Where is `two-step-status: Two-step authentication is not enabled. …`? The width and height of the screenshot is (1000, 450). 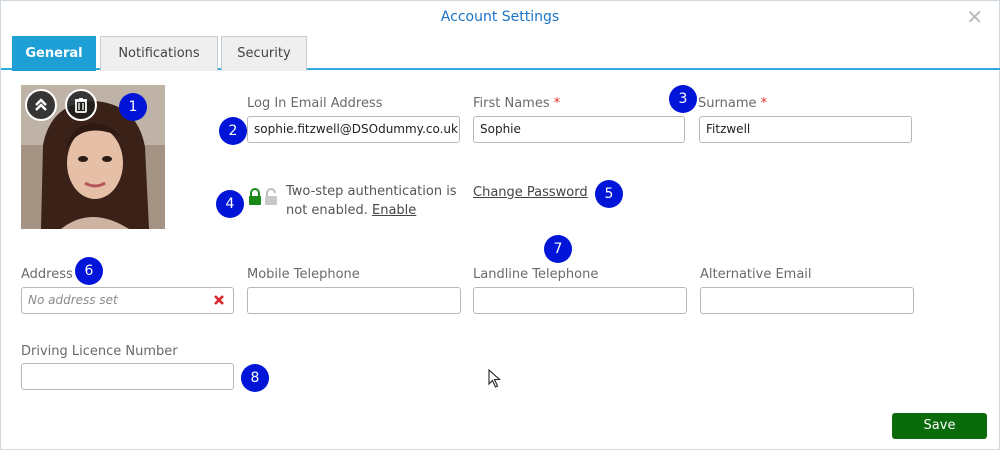 two-step-status: Two-step authentication is not enabled. … is located at coordinates (371, 201).